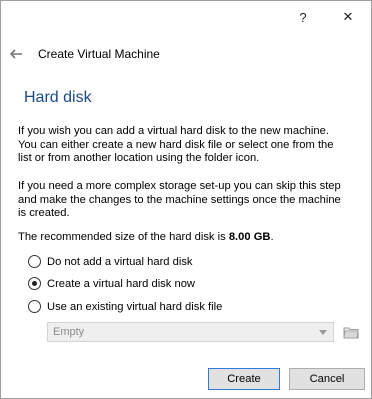  I want to click on option-create-disk: Create a virtual hard disk now, so click(111, 283).